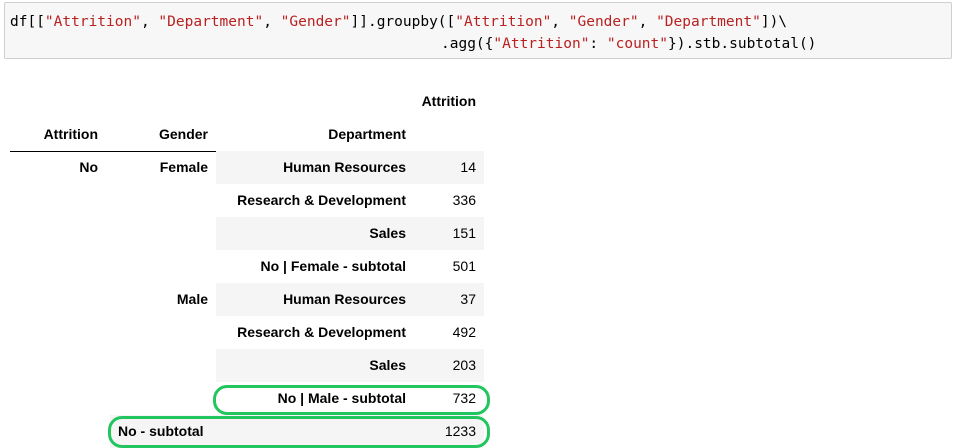  What do you see at coordinates (192, 299) in the screenshot?
I see `row-gender-label: Male` at bounding box center [192, 299].